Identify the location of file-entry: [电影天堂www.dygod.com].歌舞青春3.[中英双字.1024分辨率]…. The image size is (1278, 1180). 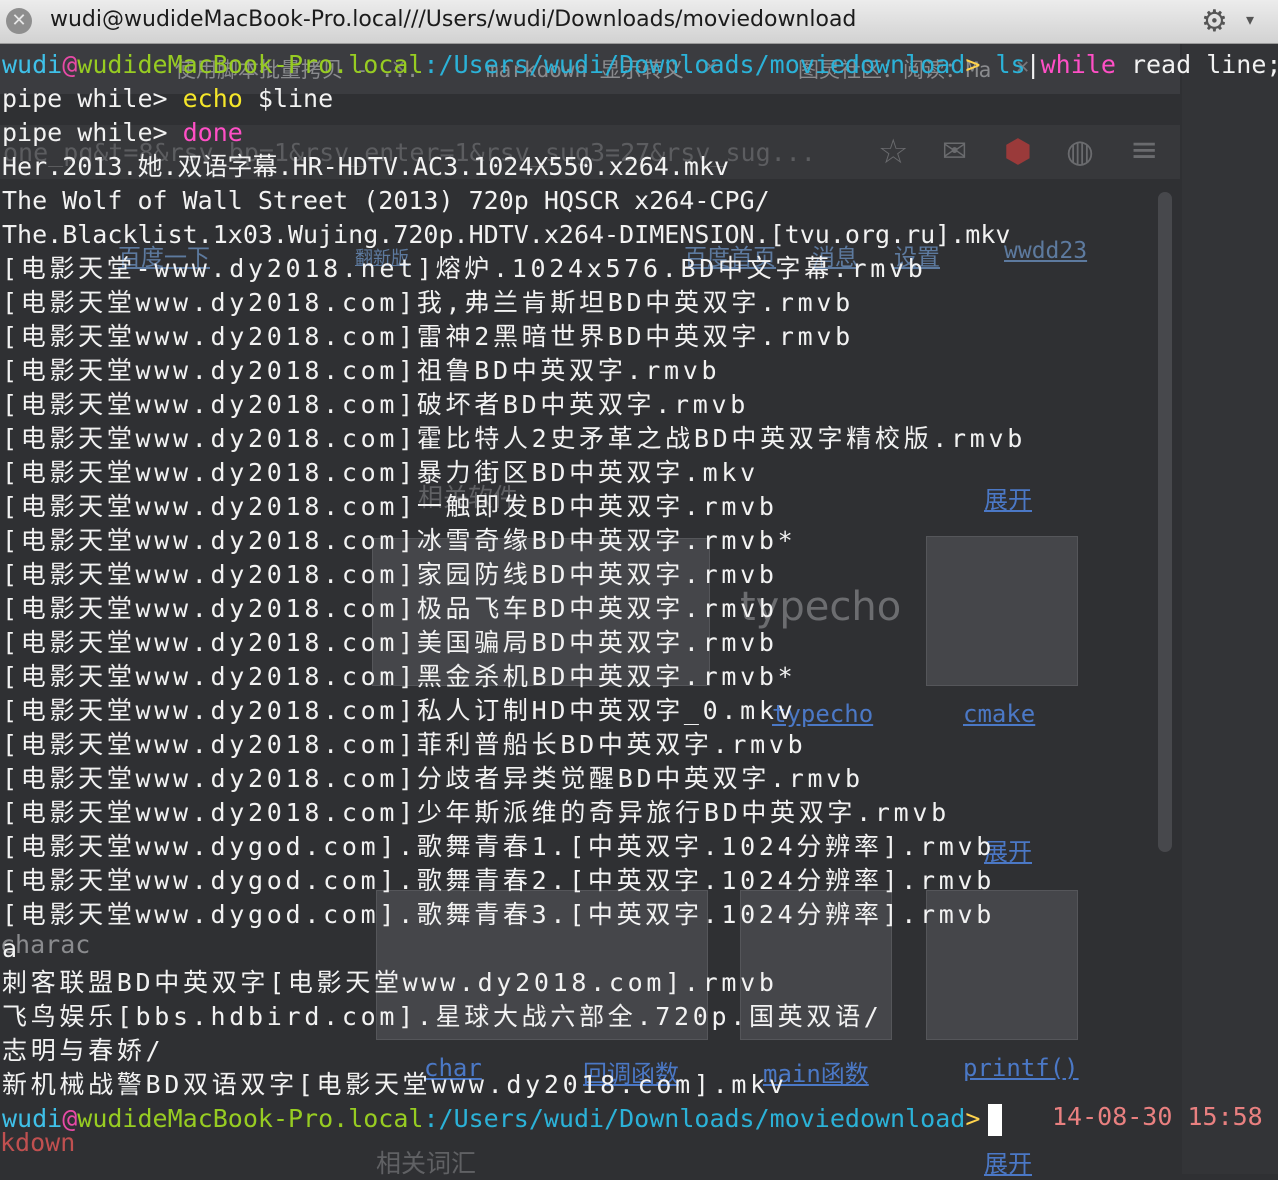
(499, 914).